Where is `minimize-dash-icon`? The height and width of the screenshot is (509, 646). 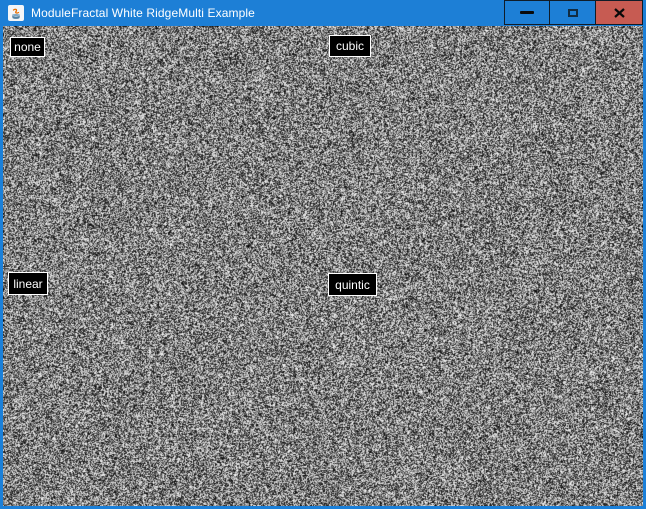 minimize-dash-icon is located at coordinates (527, 12).